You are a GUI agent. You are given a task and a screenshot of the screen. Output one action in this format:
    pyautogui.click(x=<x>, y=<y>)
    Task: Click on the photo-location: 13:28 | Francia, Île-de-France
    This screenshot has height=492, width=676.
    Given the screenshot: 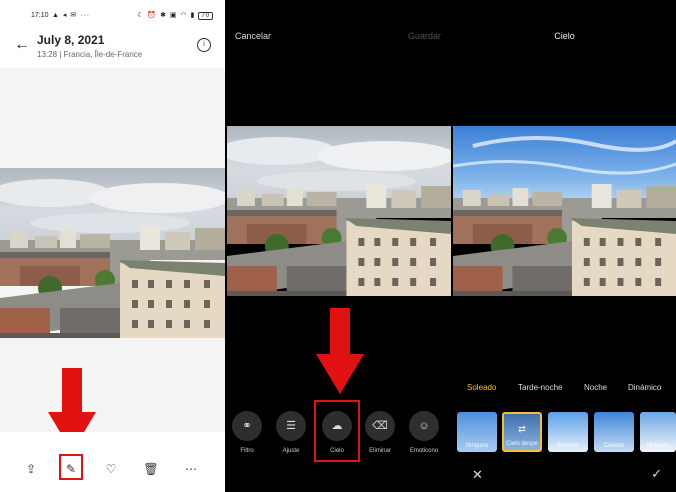 What is the action you would take?
    pyautogui.click(x=90, y=54)
    